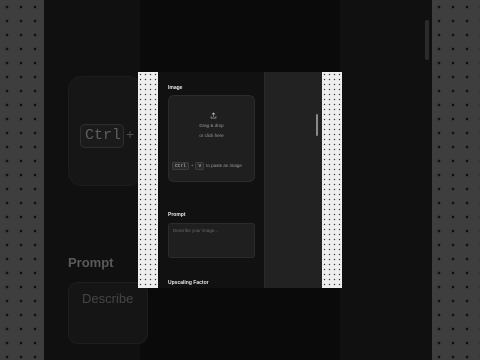 This screenshot has width=480, height=360. I want to click on background-scrollbar, so click(427, 40).